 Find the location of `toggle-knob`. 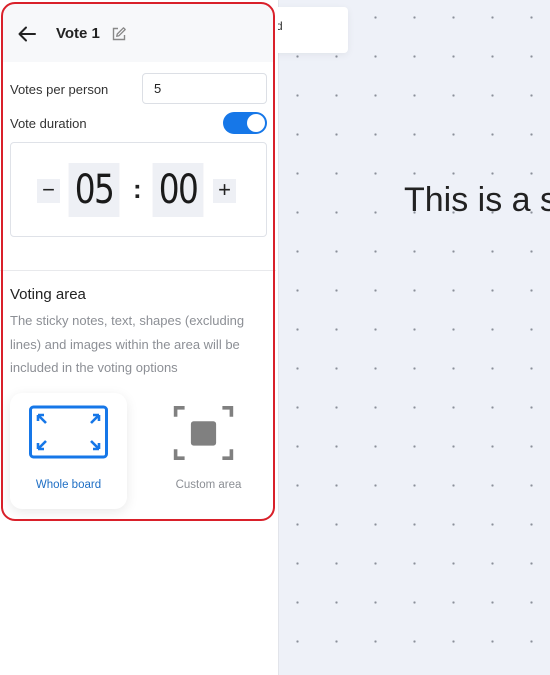

toggle-knob is located at coordinates (256, 123).